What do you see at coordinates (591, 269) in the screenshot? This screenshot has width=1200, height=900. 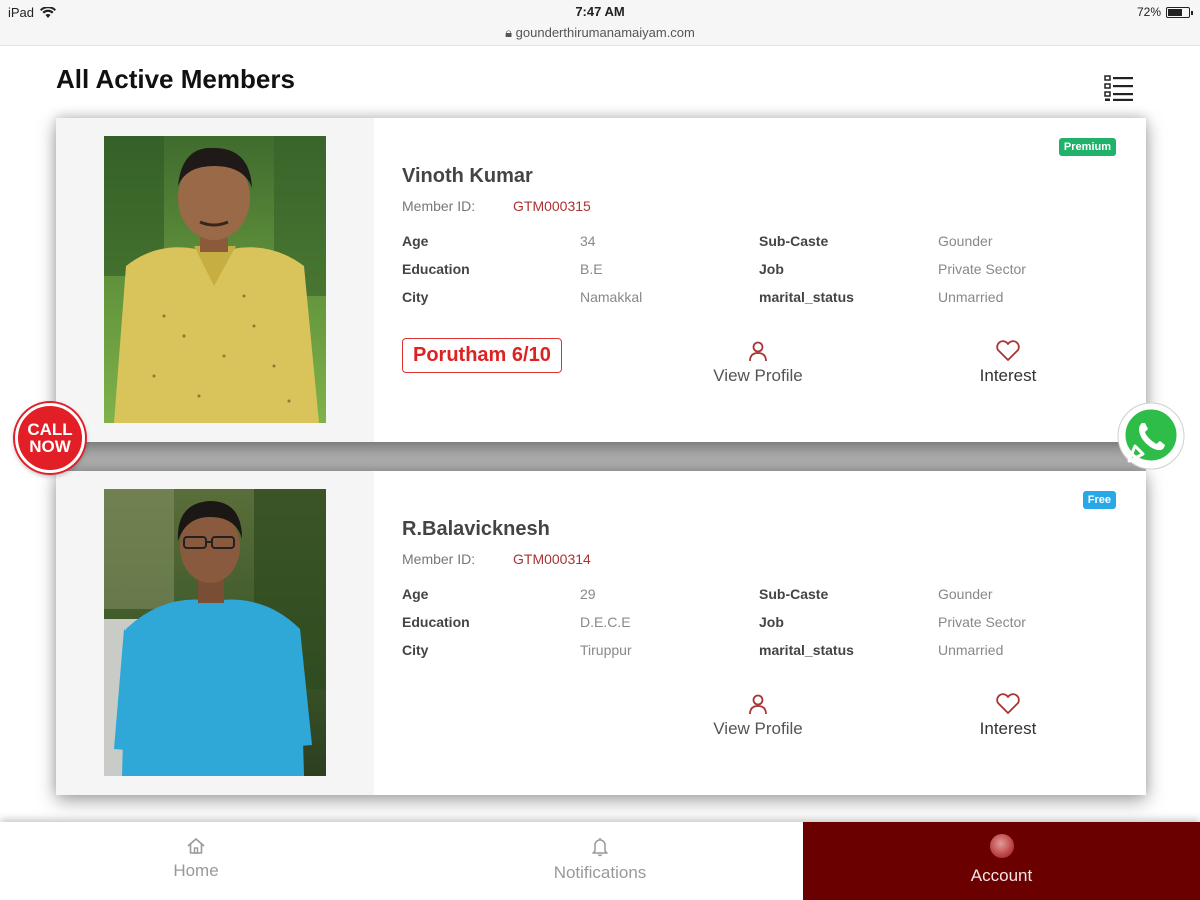 I see `education-value: B.E` at bounding box center [591, 269].